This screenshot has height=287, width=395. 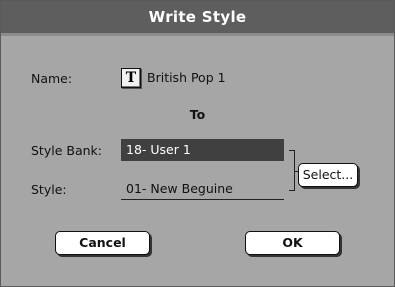 I want to click on style-name-value: British Pop 1, so click(x=186, y=77).